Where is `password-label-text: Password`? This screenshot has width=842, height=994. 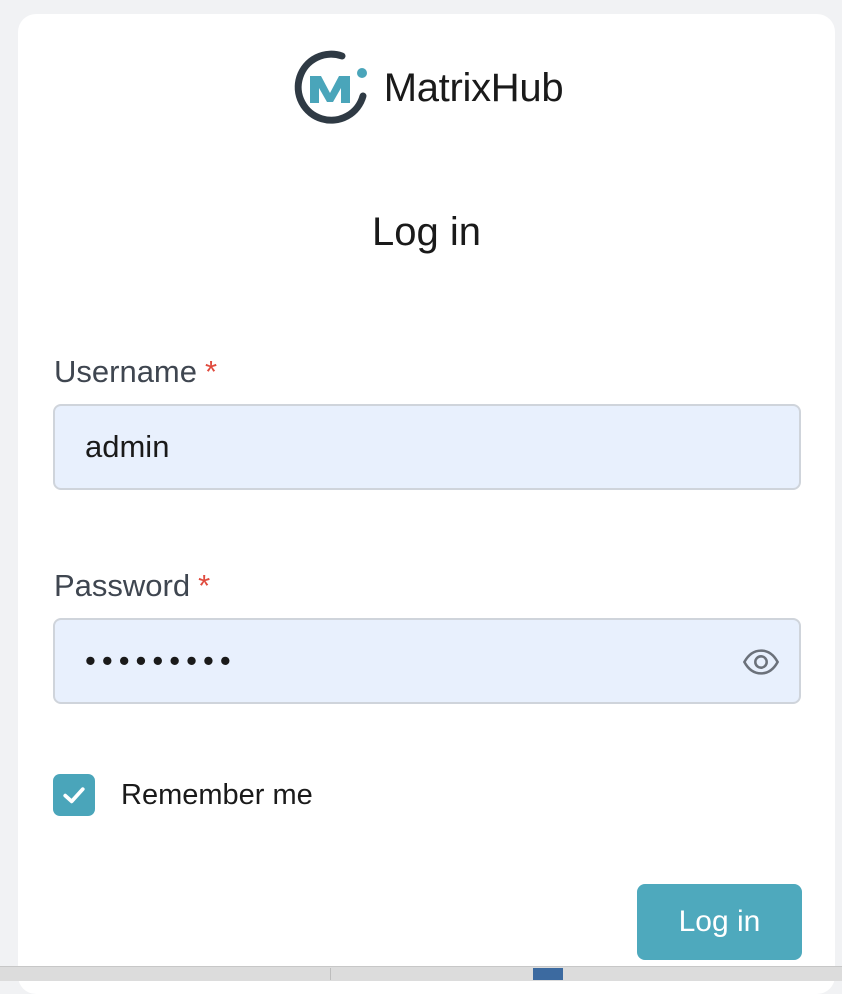 password-label-text: Password is located at coordinates (122, 585).